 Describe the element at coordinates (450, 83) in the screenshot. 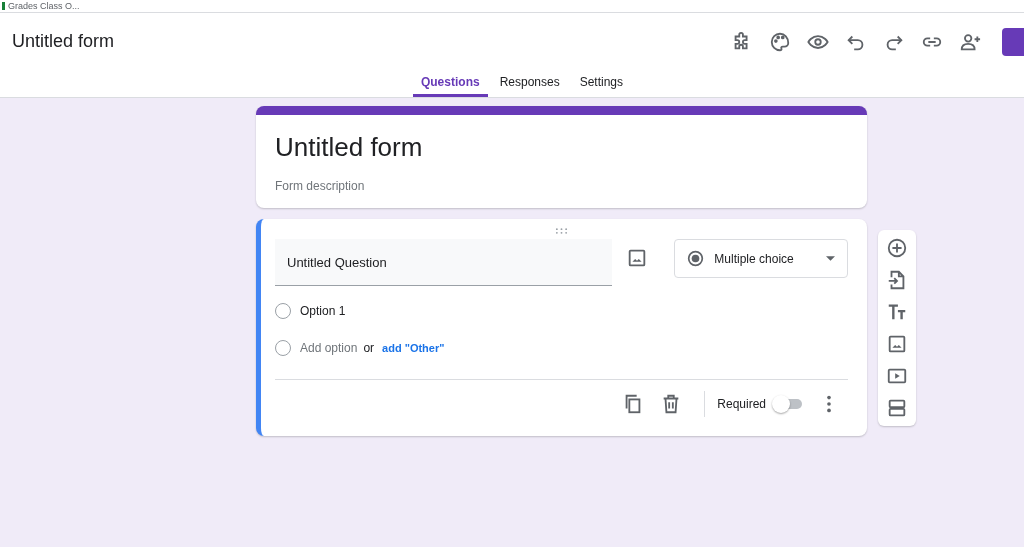

I see `tab: Questions` at that location.